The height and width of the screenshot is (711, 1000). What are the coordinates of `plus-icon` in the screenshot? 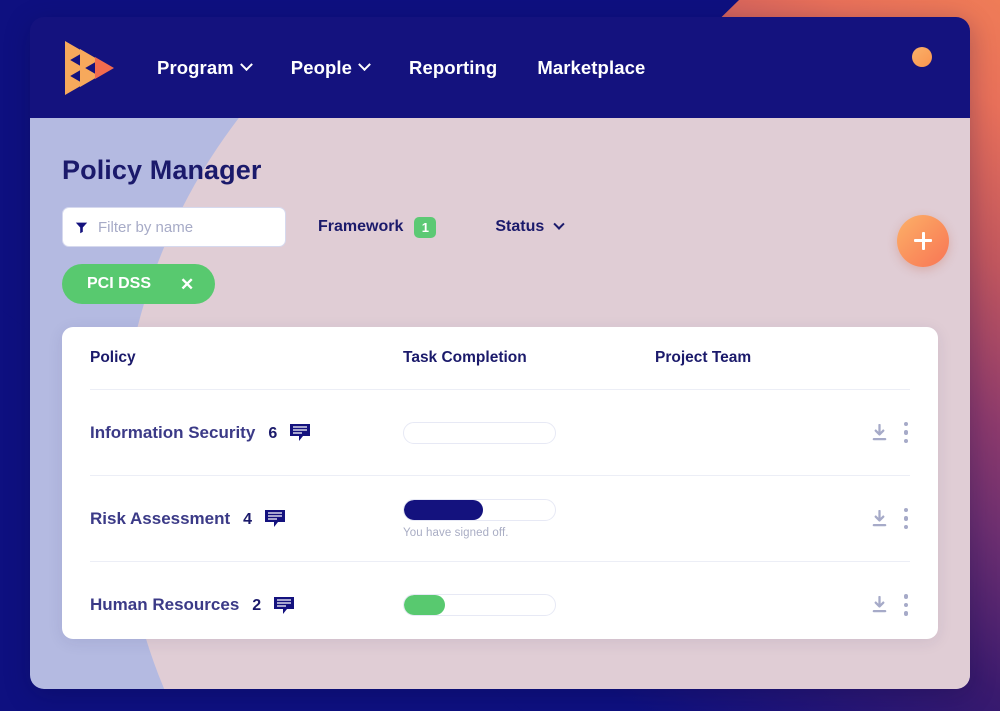 It's located at (923, 241).